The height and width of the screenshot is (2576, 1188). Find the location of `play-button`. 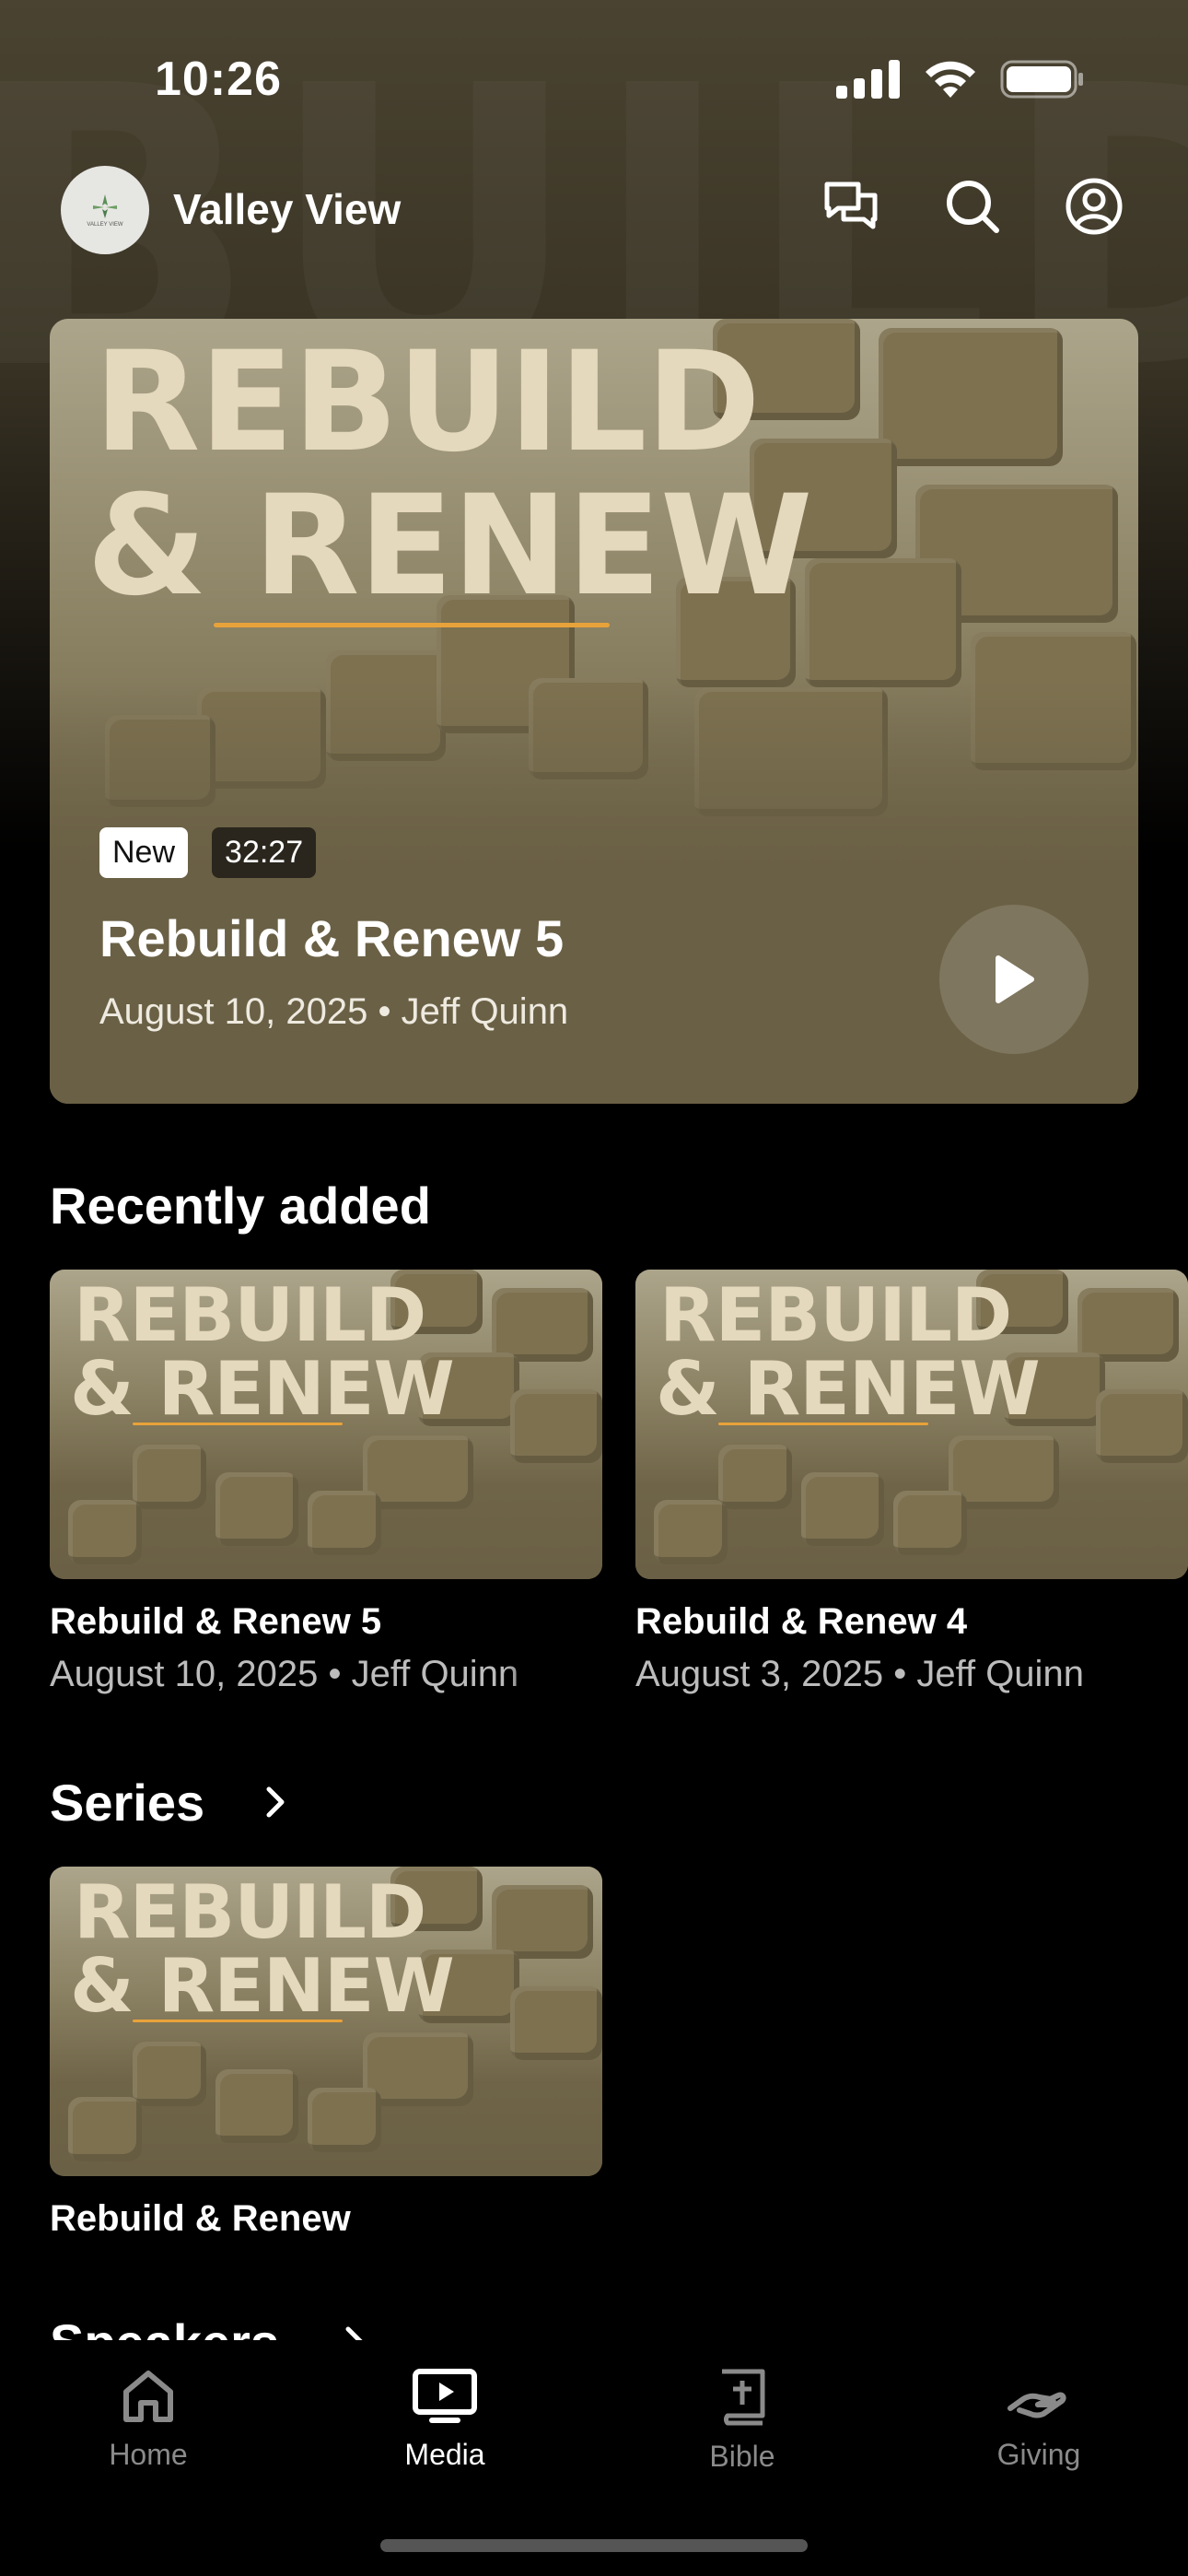

play-button is located at coordinates (1014, 979).